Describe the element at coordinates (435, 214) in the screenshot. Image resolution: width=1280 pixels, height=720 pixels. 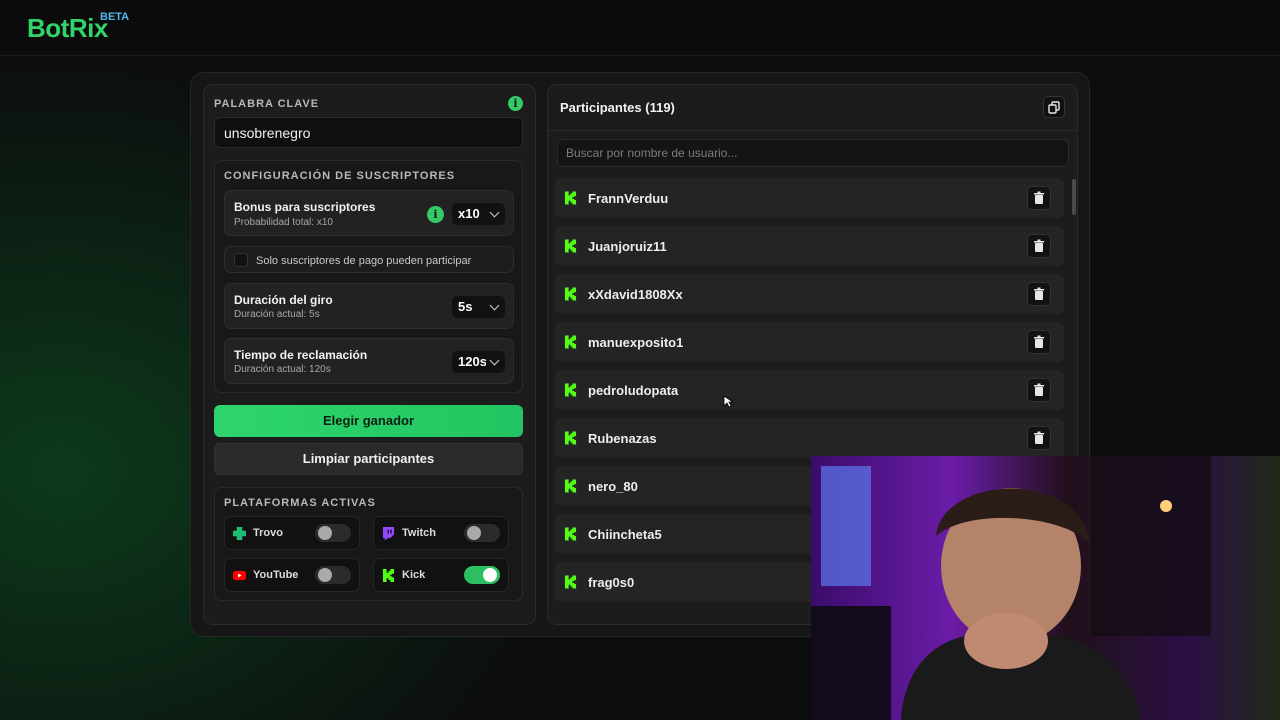
I see `bonus-info-icon: i` at that location.